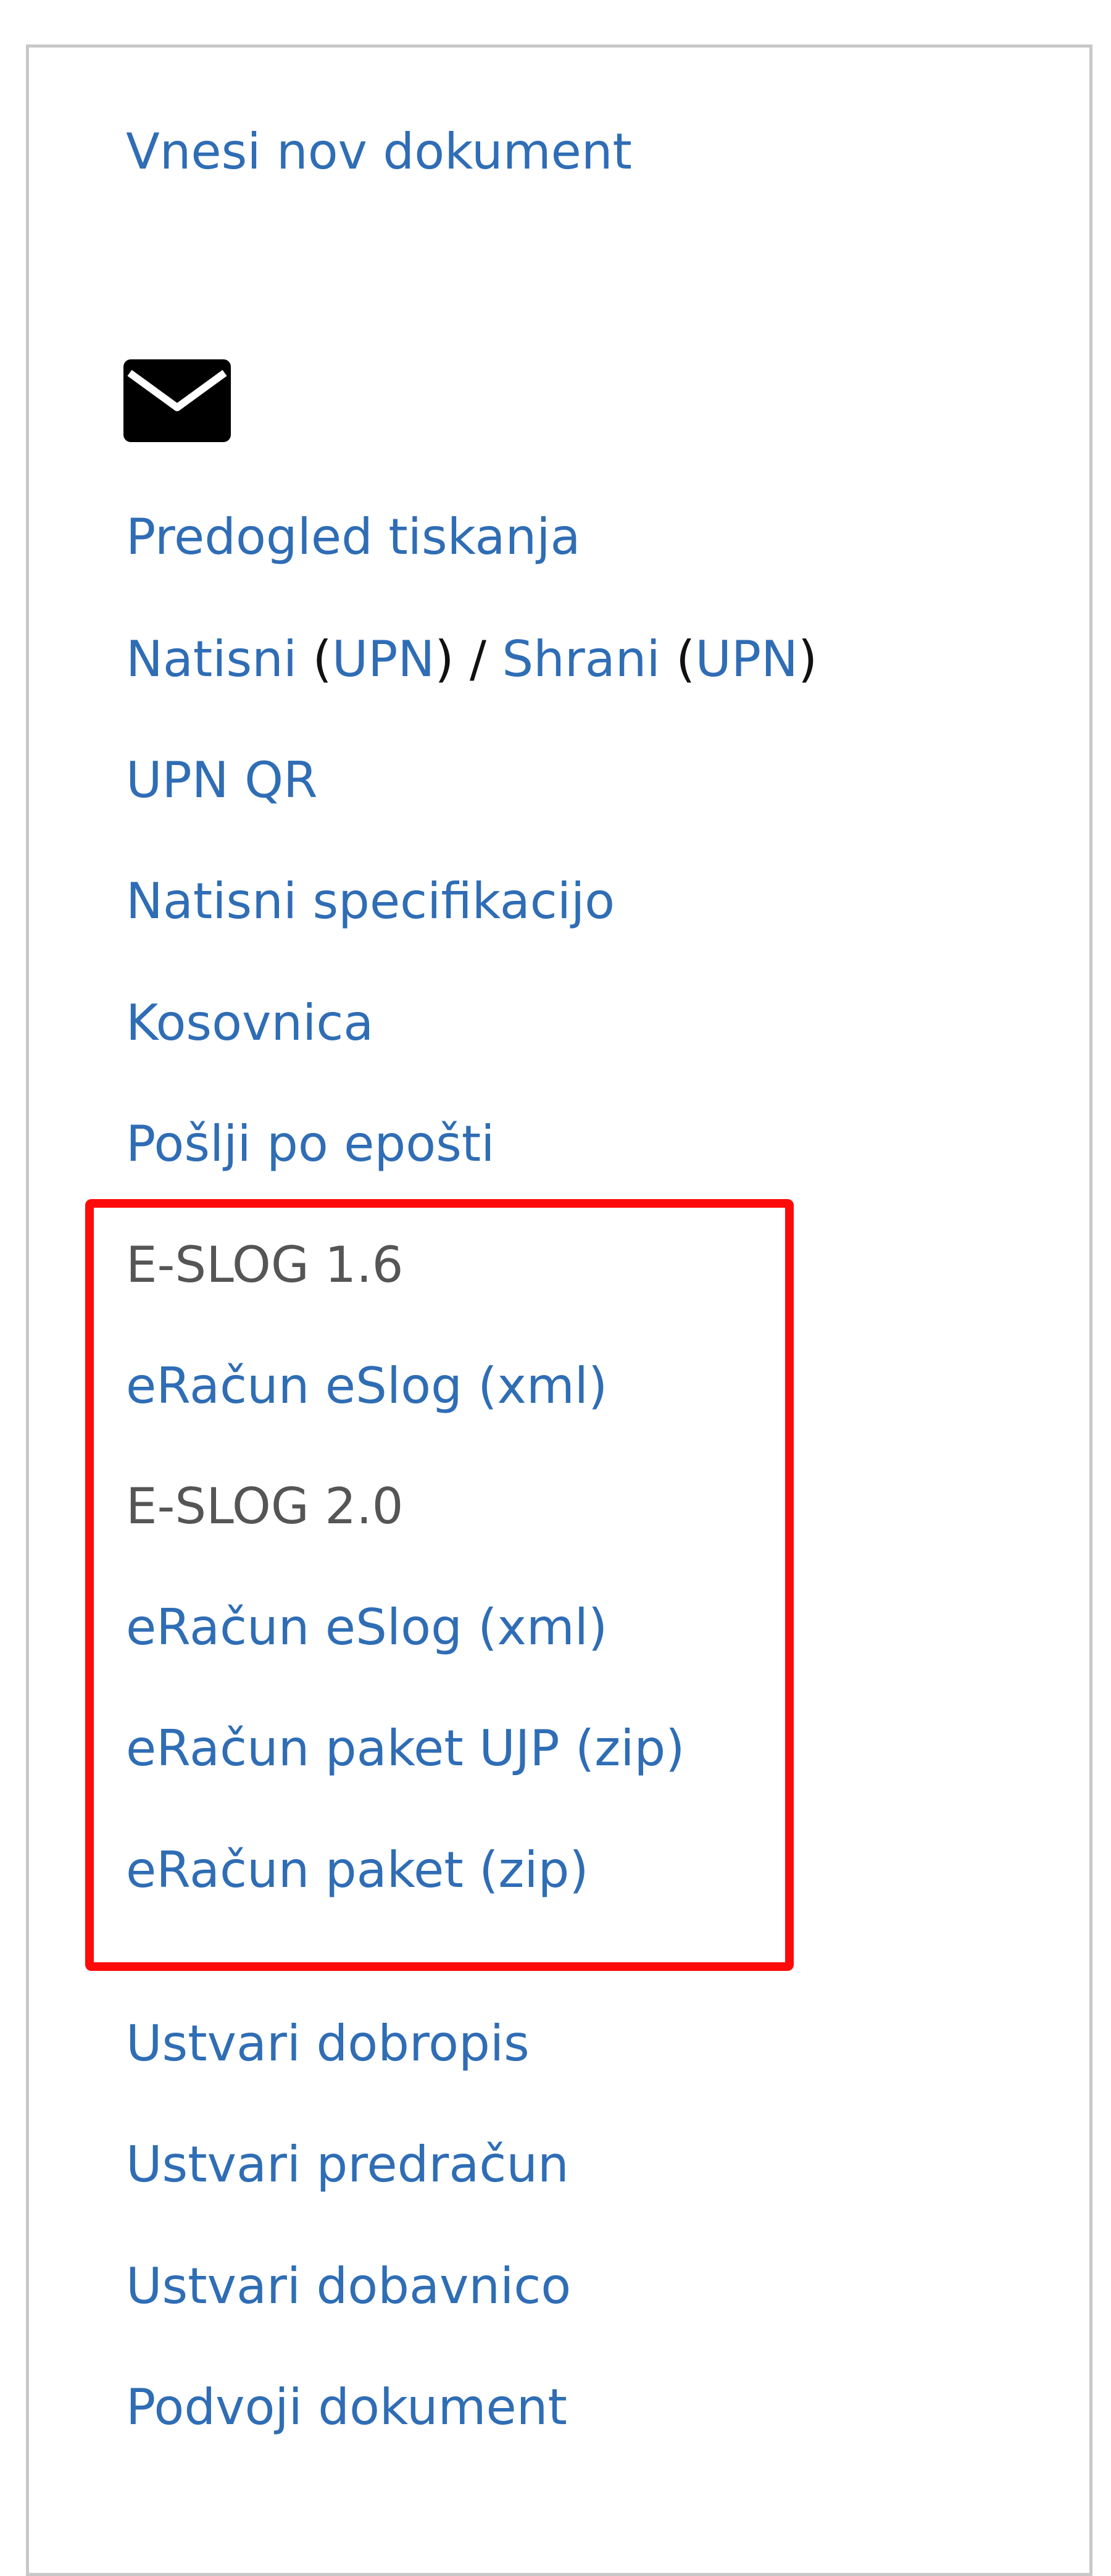 This screenshot has width=1111, height=2576. I want to click on save-upn-link: Shrani, so click(581, 659).